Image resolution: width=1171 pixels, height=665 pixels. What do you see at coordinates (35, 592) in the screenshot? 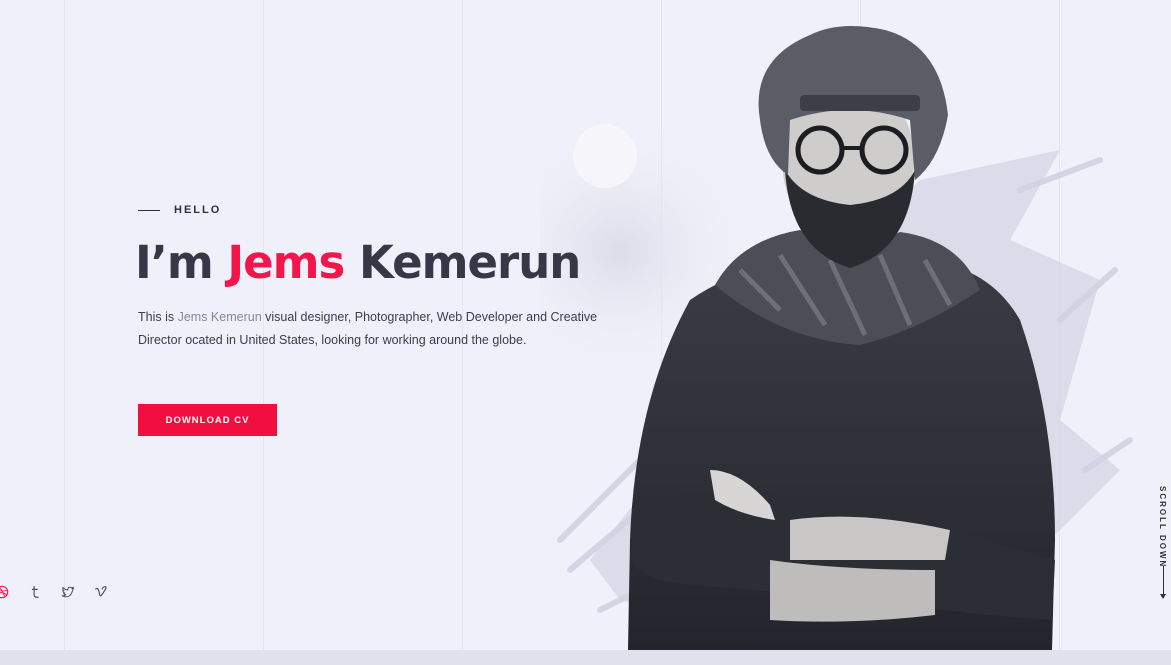
I see `tumblr-icon` at bounding box center [35, 592].